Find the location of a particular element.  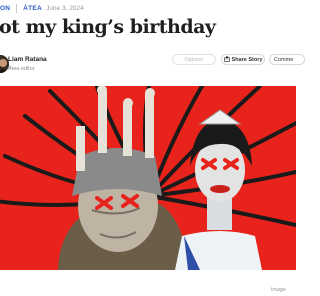

publisher-name: ÁTEA is located at coordinates (32, 8).